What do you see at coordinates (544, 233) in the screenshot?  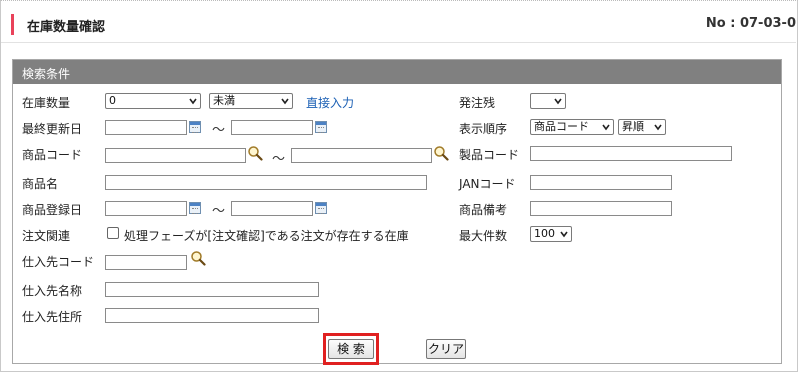 I see `max-count-value: 100` at bounding box center [544, 233].